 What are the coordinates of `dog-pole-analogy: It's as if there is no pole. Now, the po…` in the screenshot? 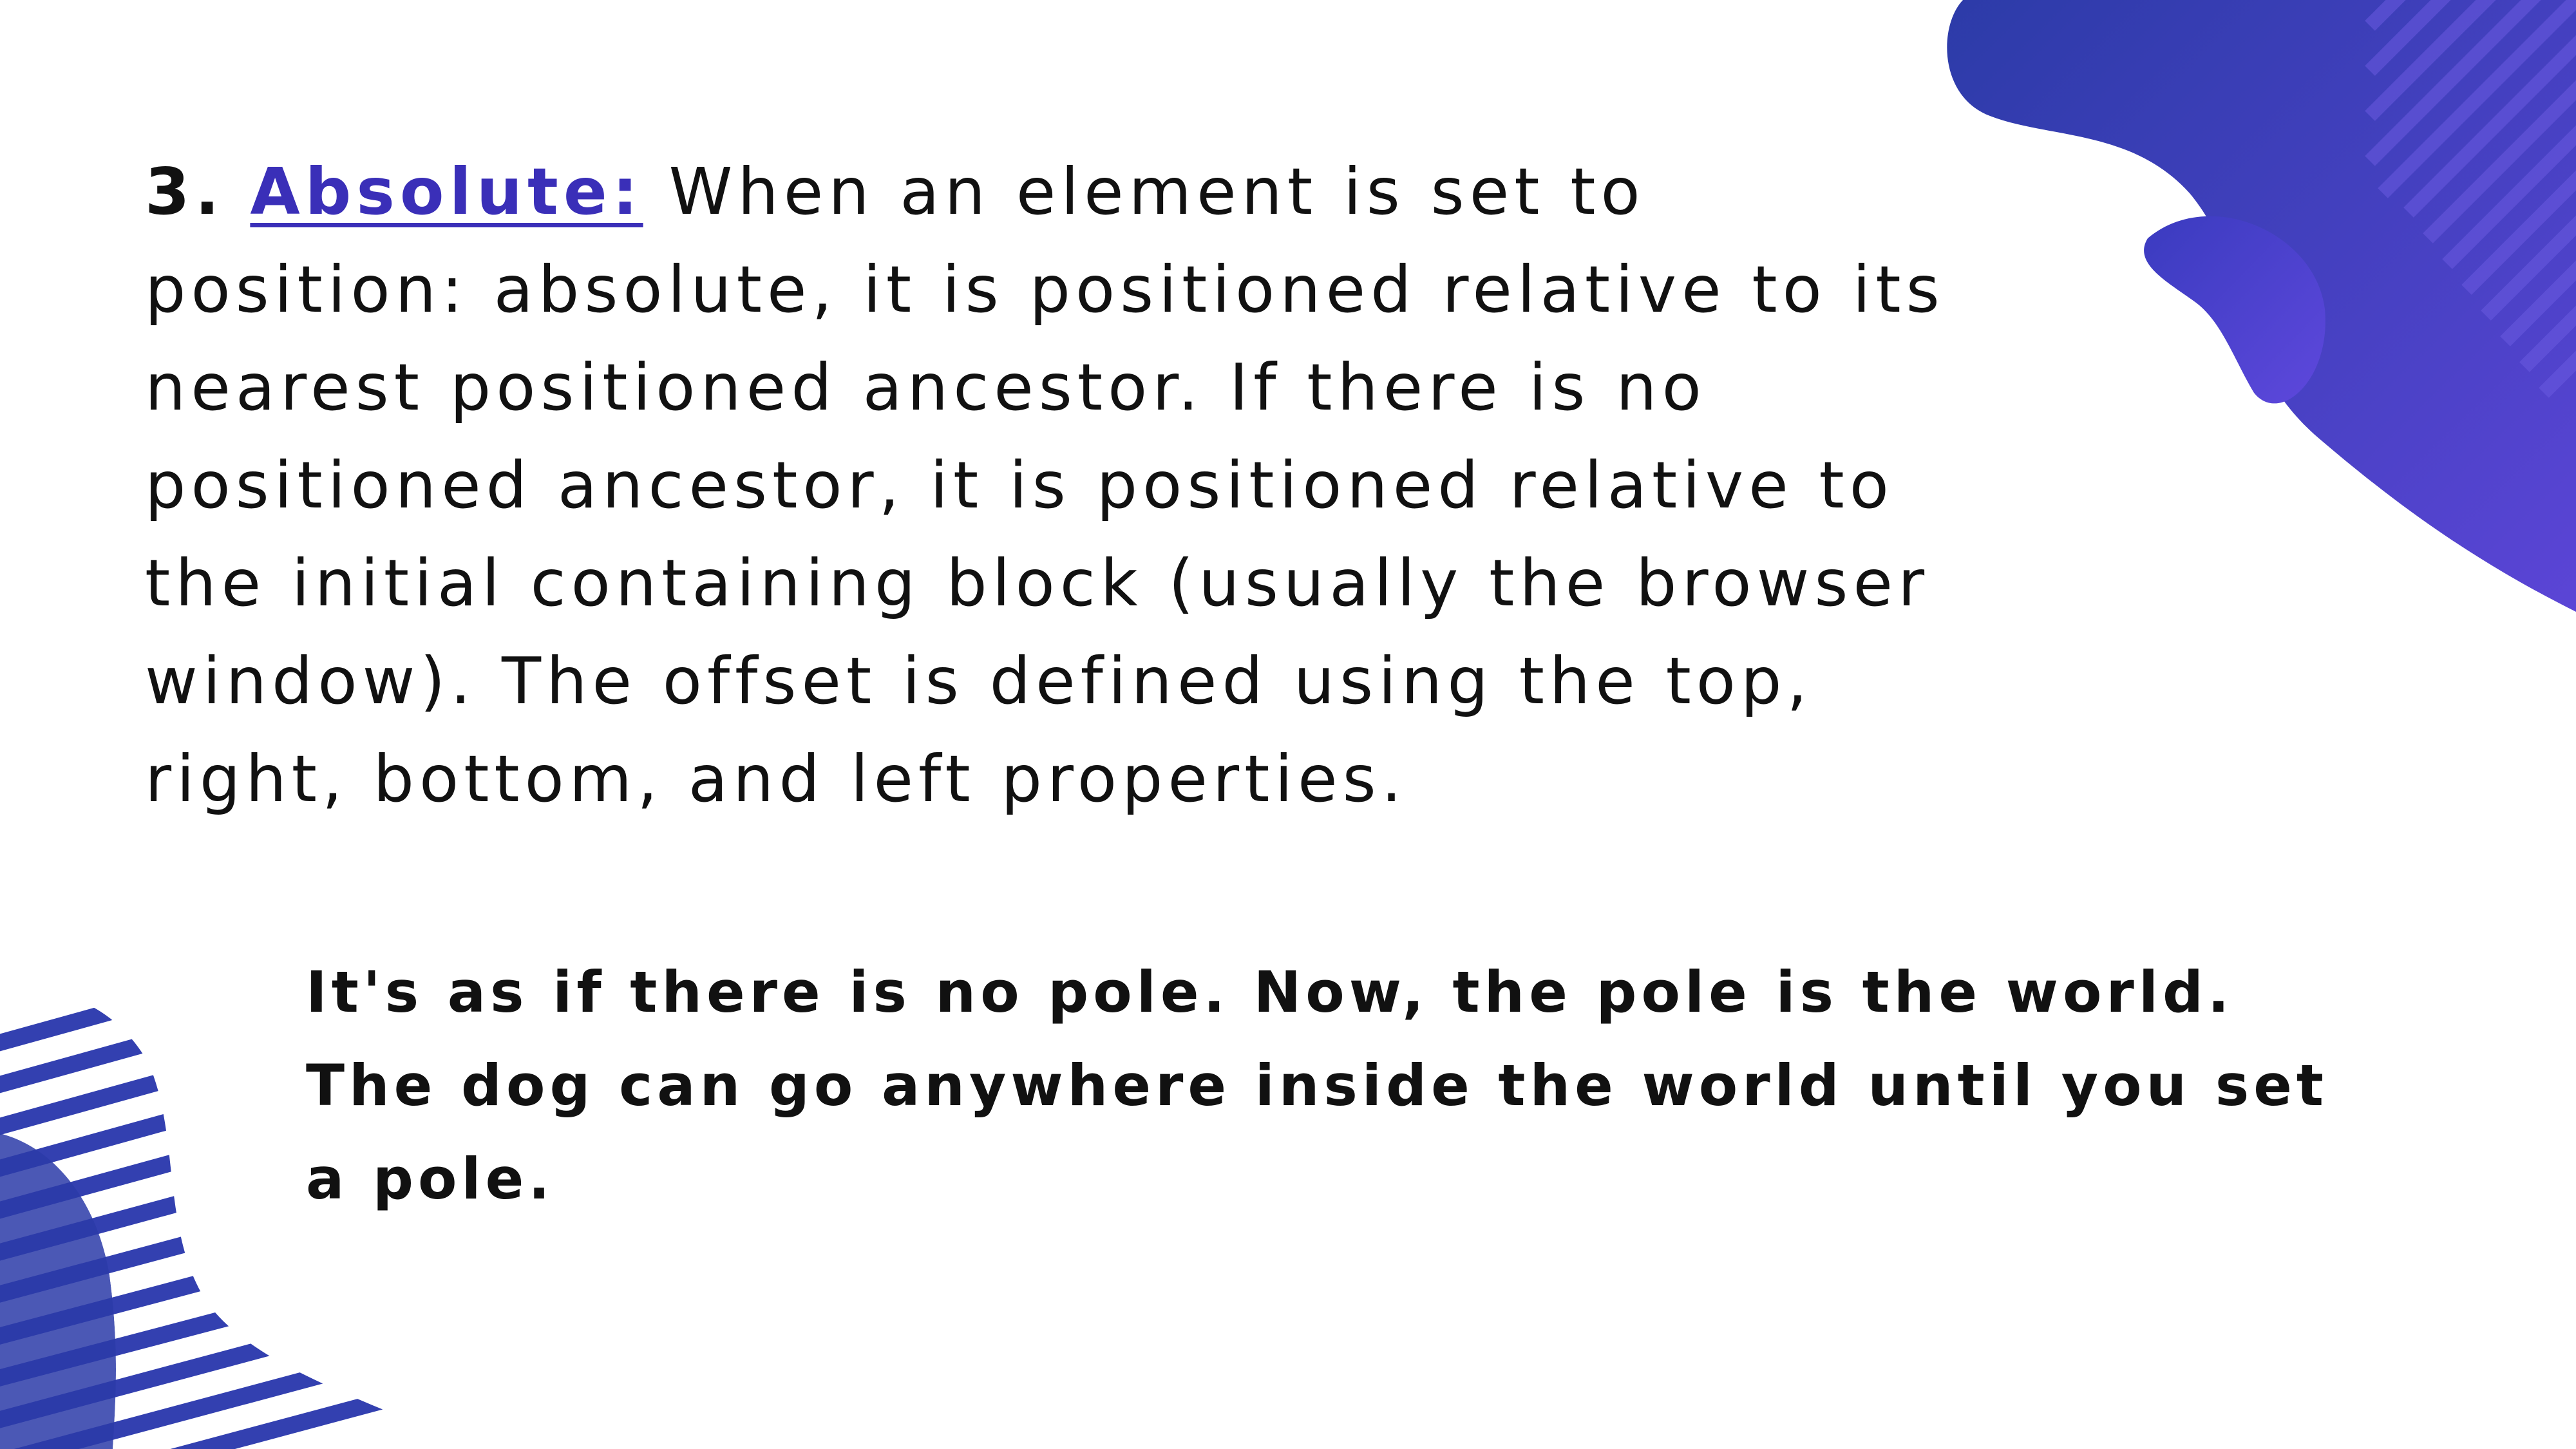 It's located at (1317, 1085).